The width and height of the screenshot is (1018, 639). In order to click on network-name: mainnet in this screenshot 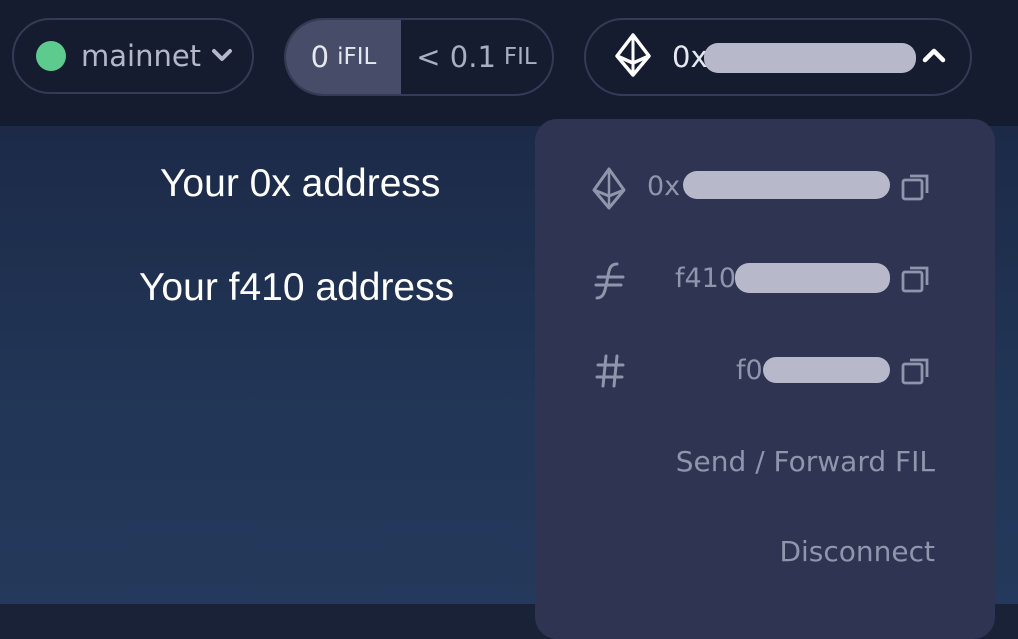, I will do `click(141, 56)`.